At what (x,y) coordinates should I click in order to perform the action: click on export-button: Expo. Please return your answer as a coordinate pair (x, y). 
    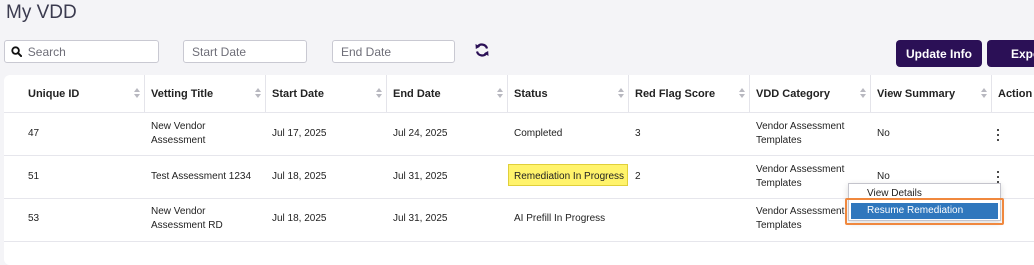
    Looking at the image, I should click on (1010, 53).